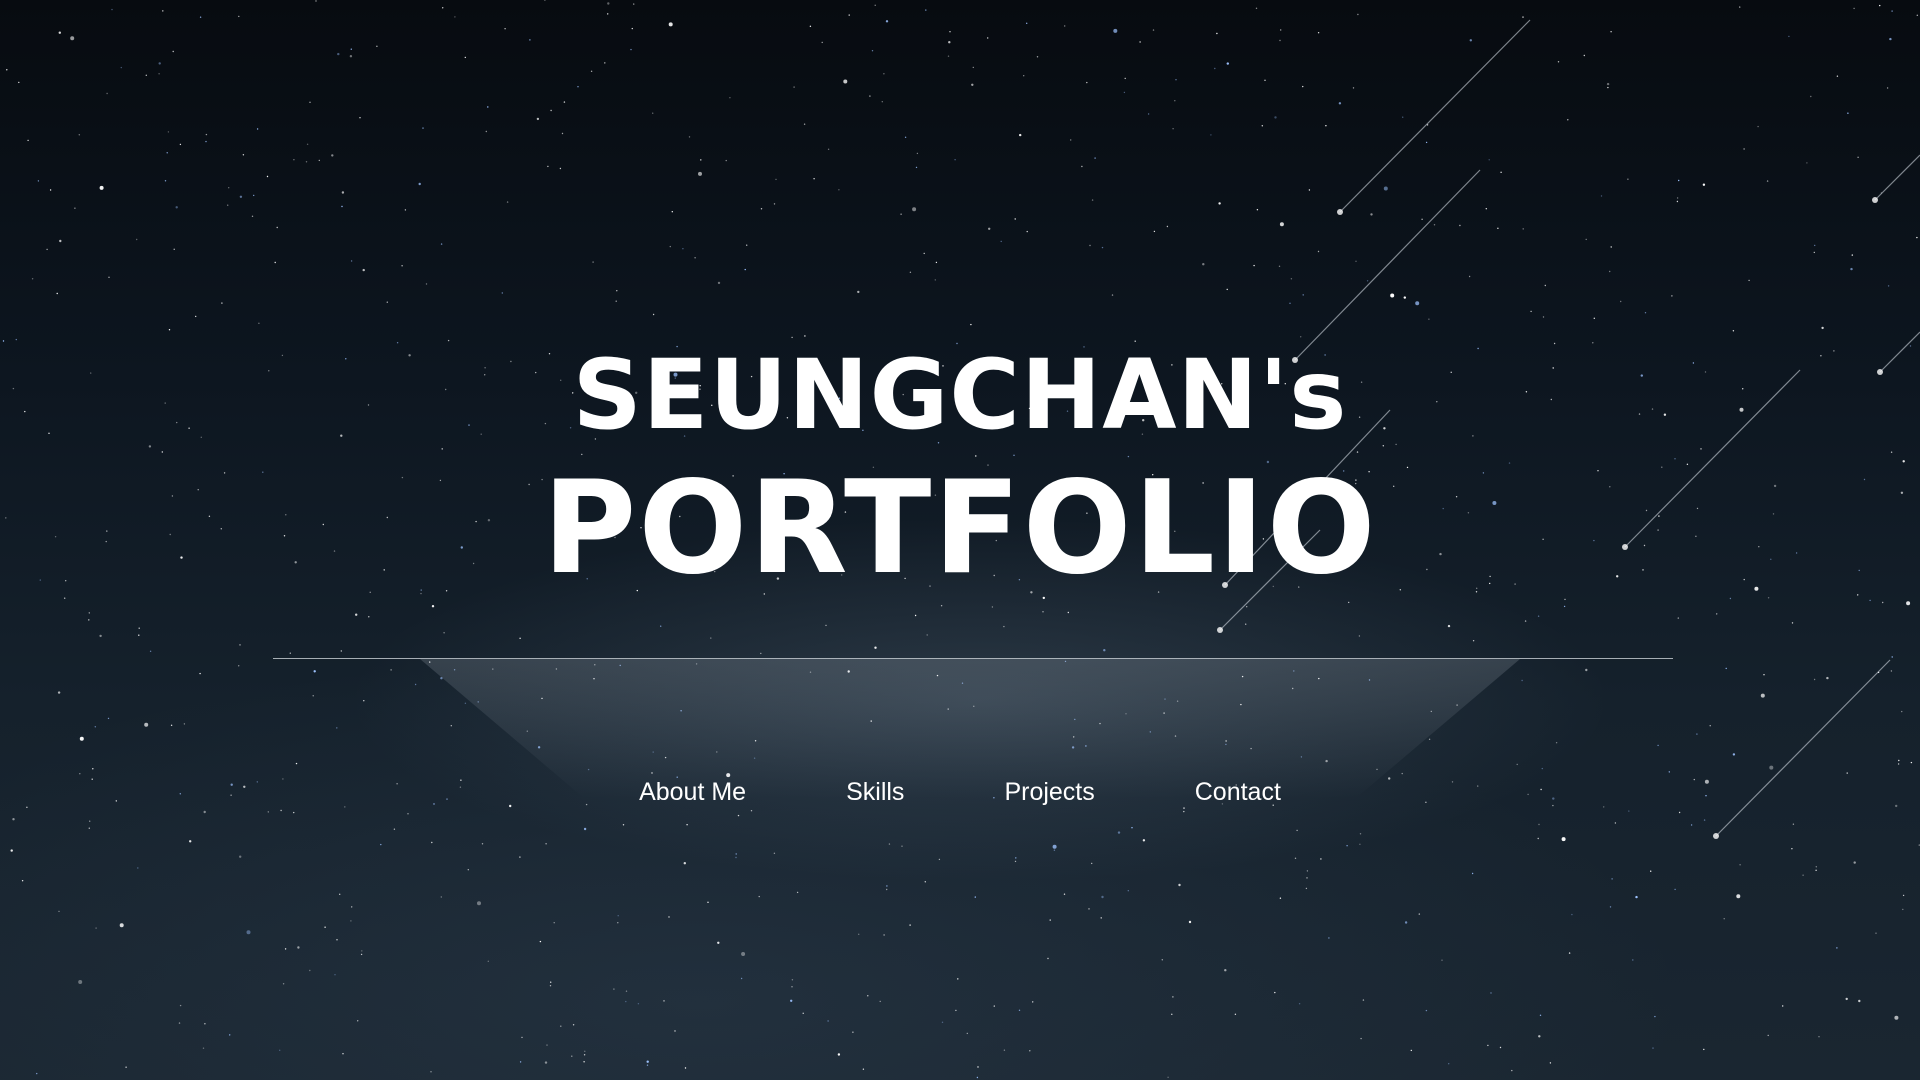 This screenshot has width=1920, height=1080. What do you see at coordinates (875, 792) in the screenshot?
I see `nav-skills: Skills` at bounding box center [875, 792].